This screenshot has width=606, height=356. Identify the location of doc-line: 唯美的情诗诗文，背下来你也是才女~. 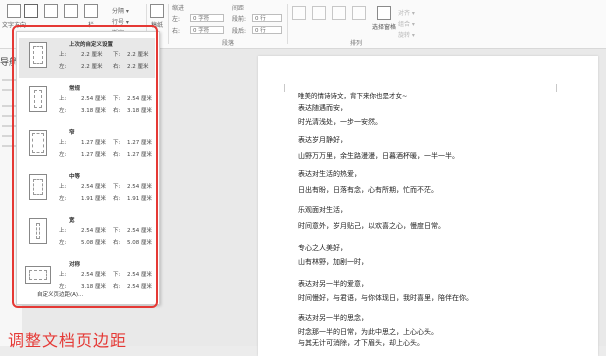
(352, 96).